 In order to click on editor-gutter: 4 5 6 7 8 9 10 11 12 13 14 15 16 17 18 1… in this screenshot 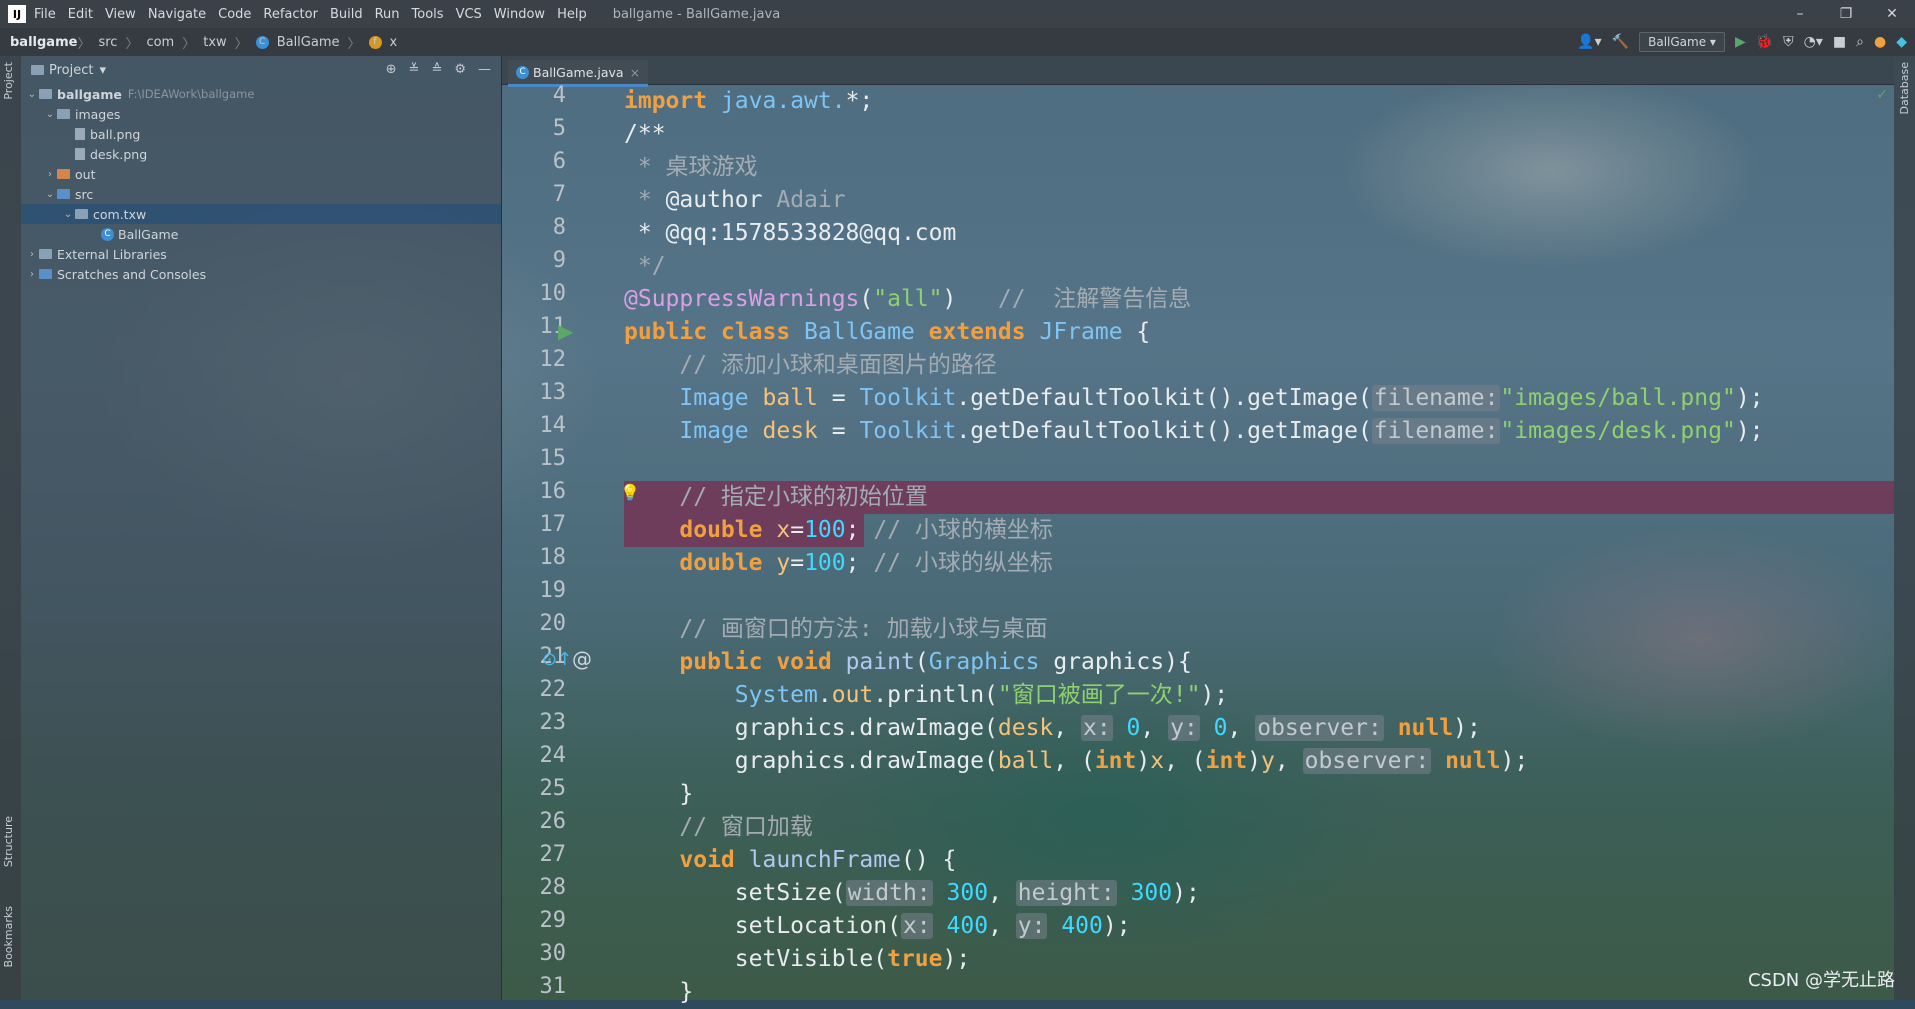, I will do `click(571, 541)`.